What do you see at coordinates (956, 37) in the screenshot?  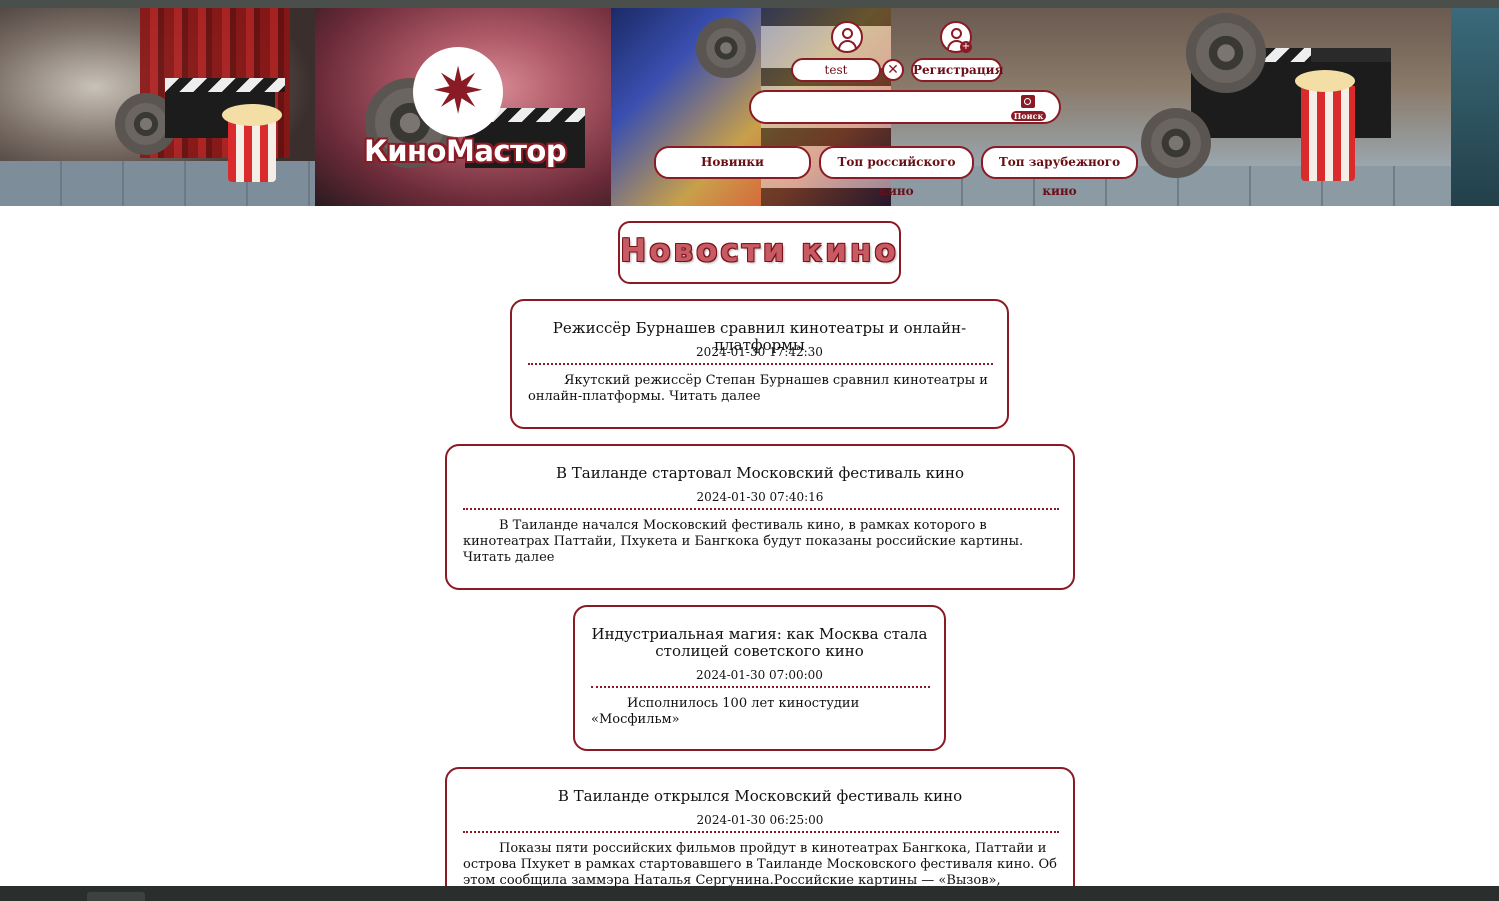 I see `register-user-icon: +` at bounding box center [956, 37].